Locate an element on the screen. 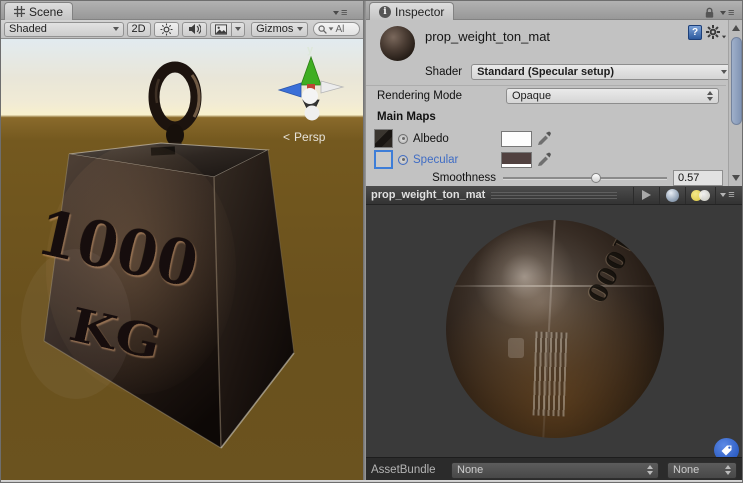 The image size is (743, 483). scene-effects-dropdown is located at coordinates (239, 29).